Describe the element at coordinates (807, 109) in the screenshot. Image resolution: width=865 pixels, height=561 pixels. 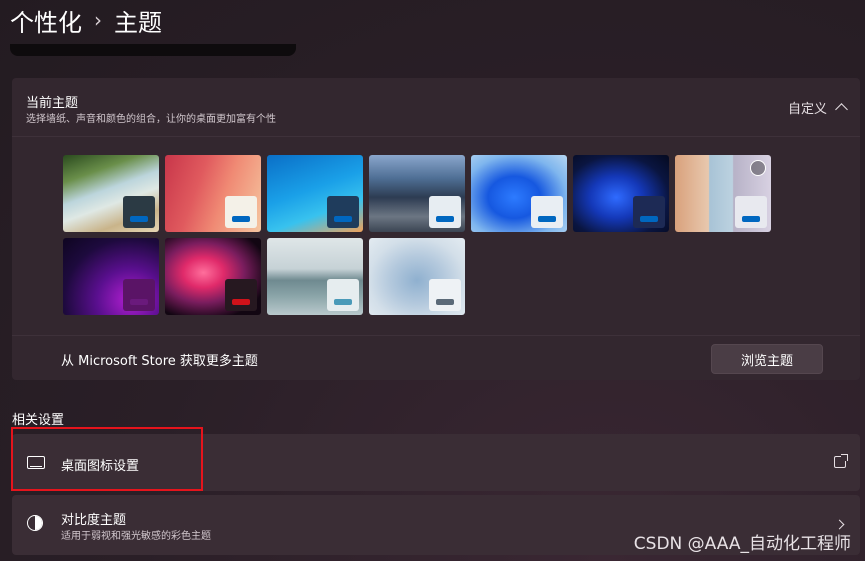
I see `current-theme-value-label: 自定义` at that location.